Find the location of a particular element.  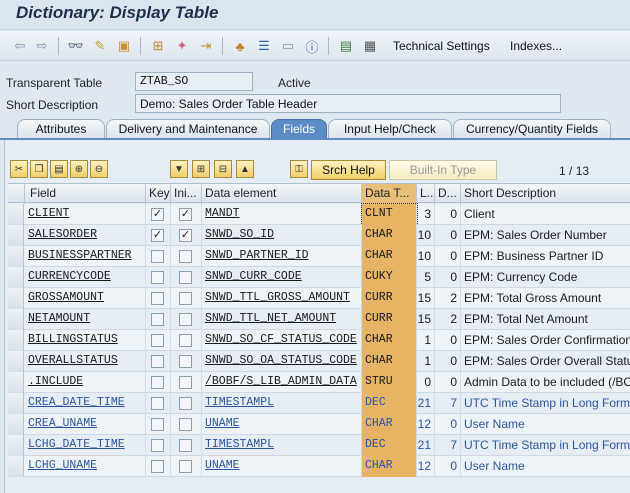

tab-fields: Fields is located at coordinates (299, 129).